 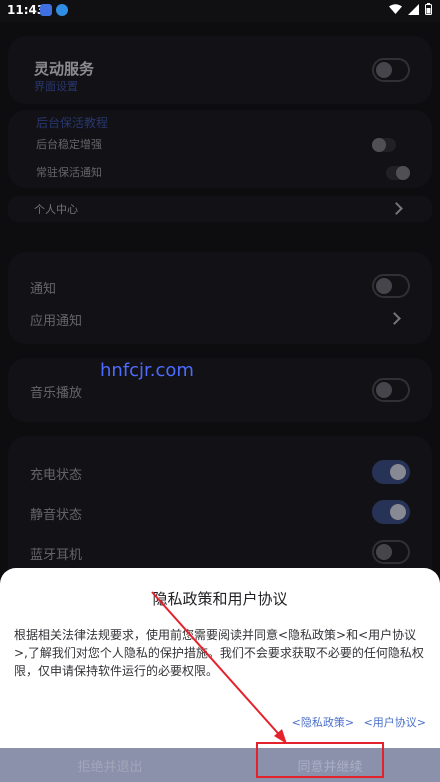 I want to click on user-agreement-link: <用户协议>, so click(x=395, y=722).